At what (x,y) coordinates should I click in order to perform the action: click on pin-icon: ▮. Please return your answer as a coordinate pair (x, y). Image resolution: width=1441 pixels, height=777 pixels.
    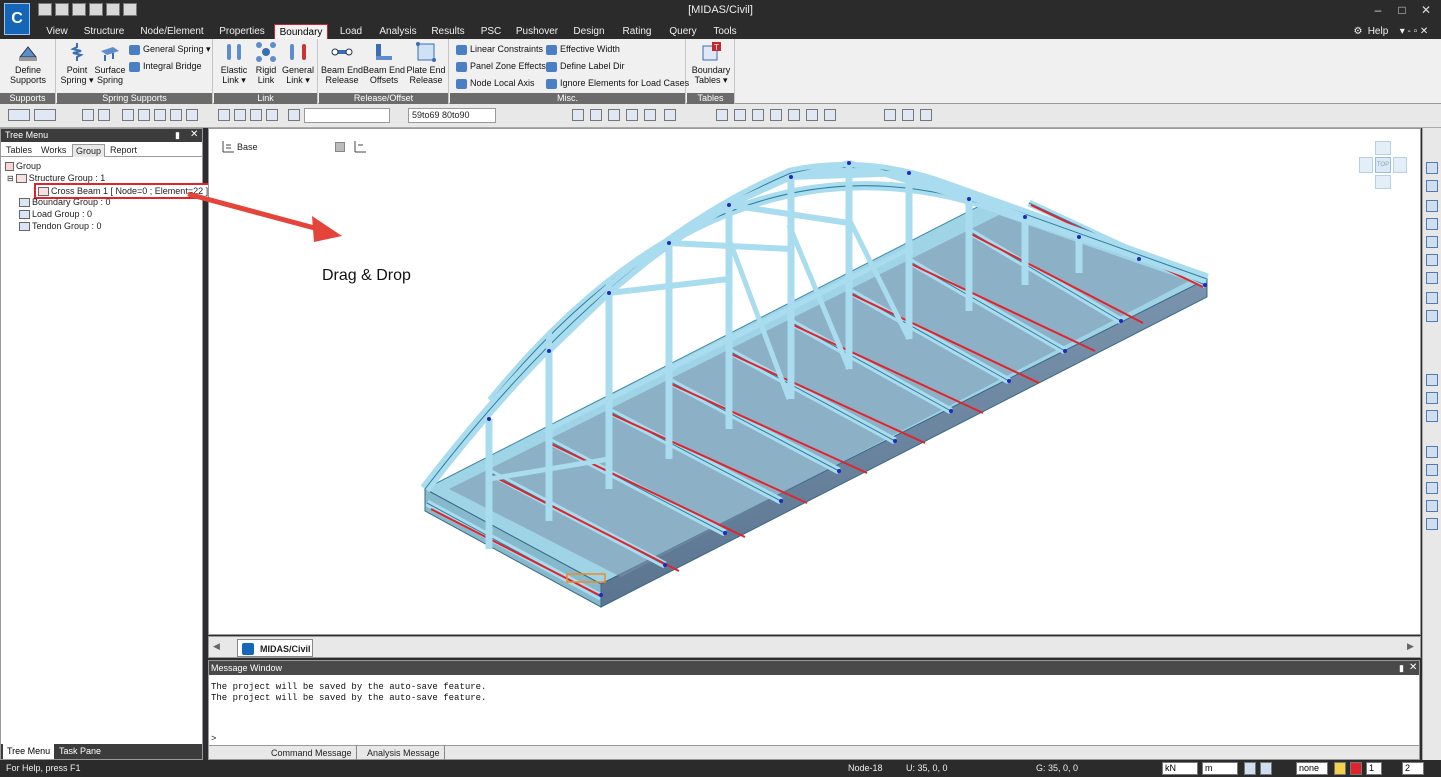
    Looking at the image, I should click on (177, 135).